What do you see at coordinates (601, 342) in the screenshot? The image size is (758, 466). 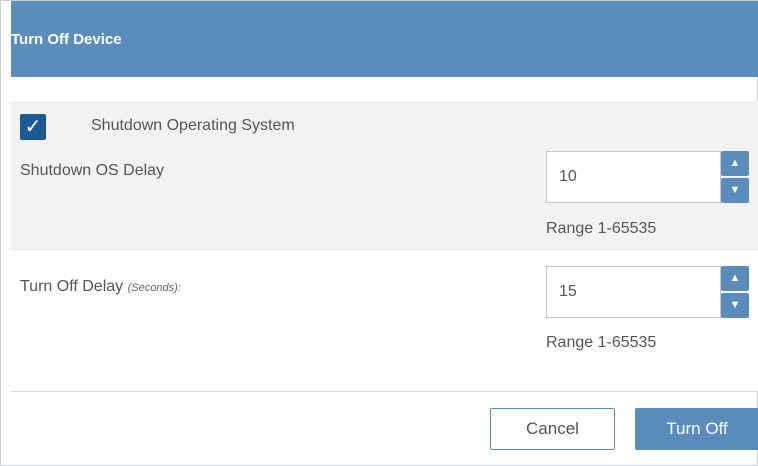 I see `turn-off-delay-range: Range 1-65535` at bounding box center [601, 342].